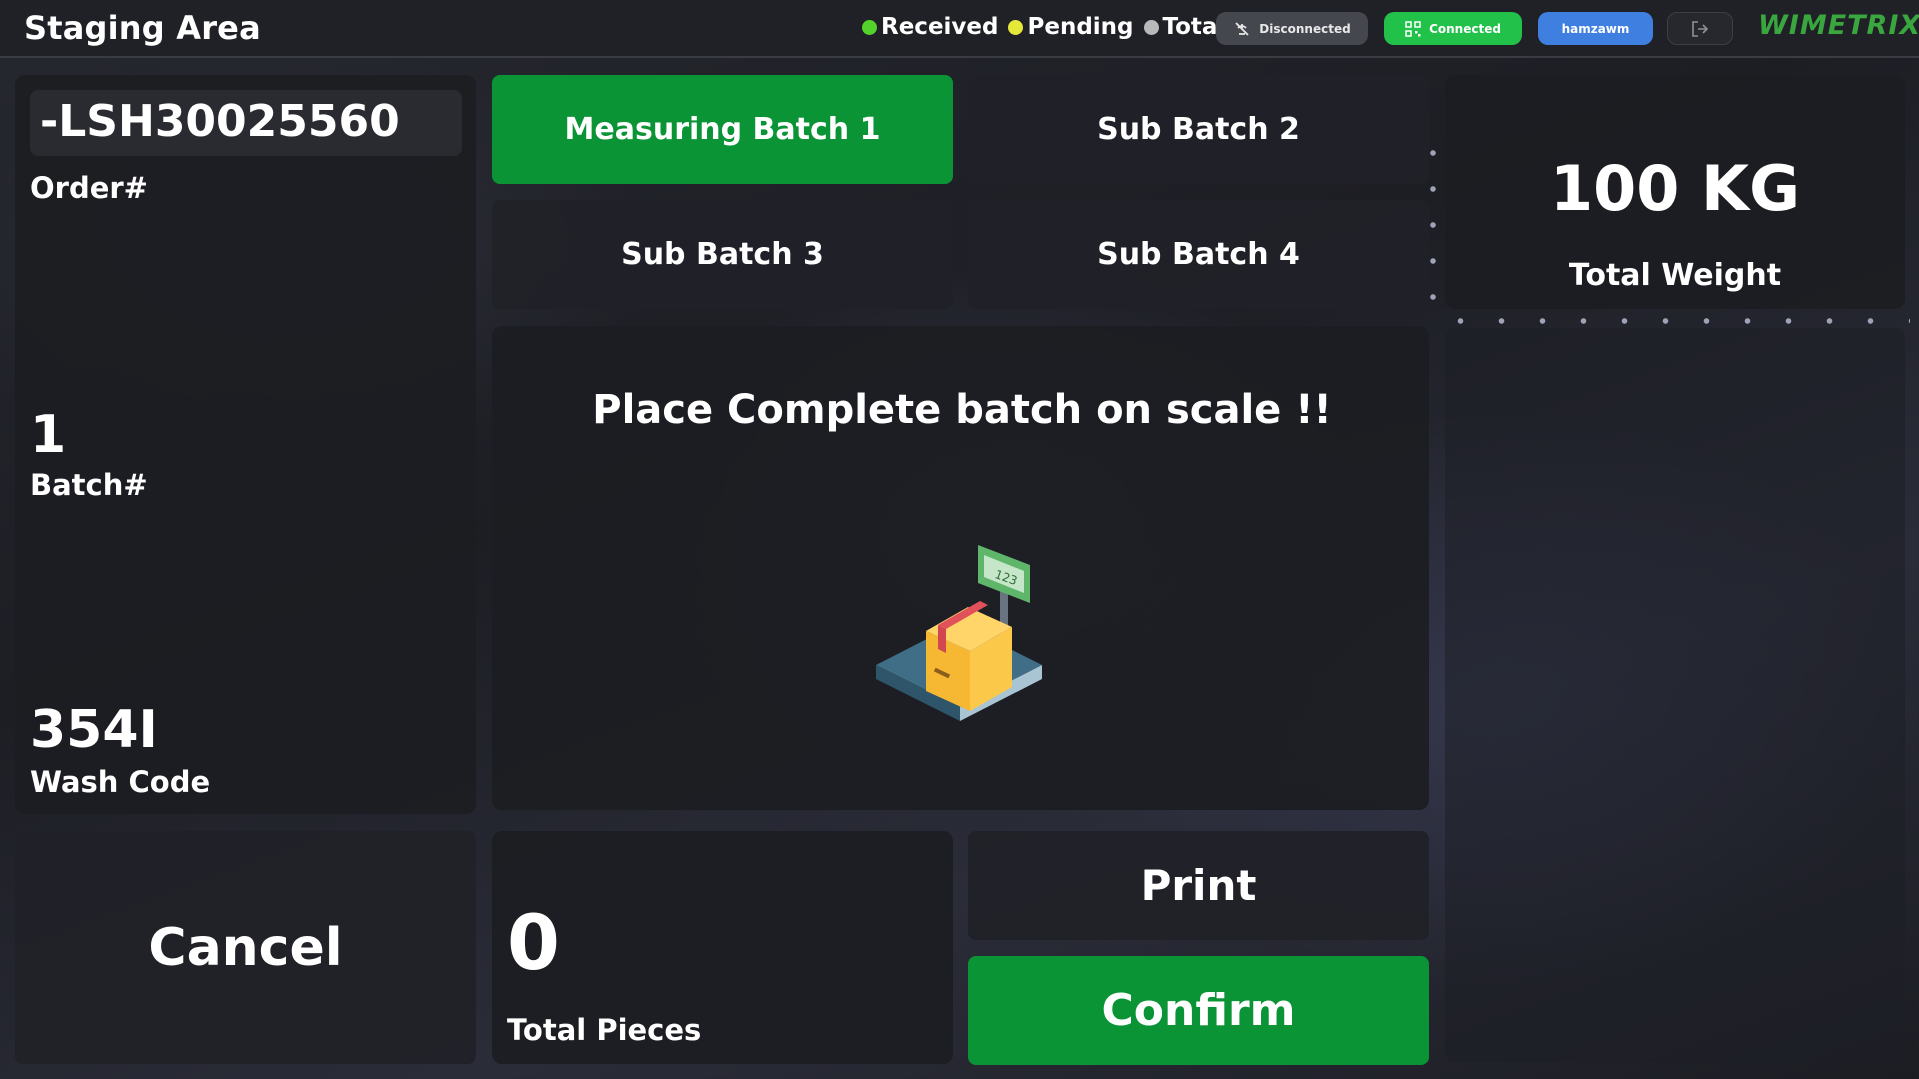  Describe the element at coordinates (1413, 28) in the screenshot. I see `qr-connected-icon` at that location.